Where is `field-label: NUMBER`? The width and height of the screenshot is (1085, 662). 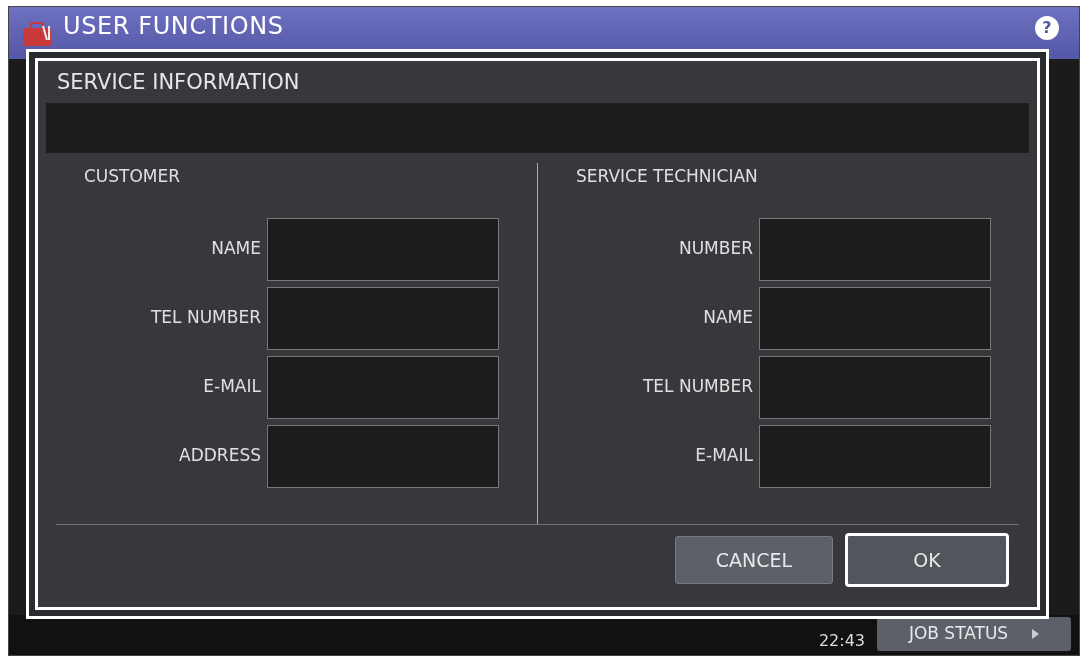
field-label: NUMBER is located at coordinates (715, 249).